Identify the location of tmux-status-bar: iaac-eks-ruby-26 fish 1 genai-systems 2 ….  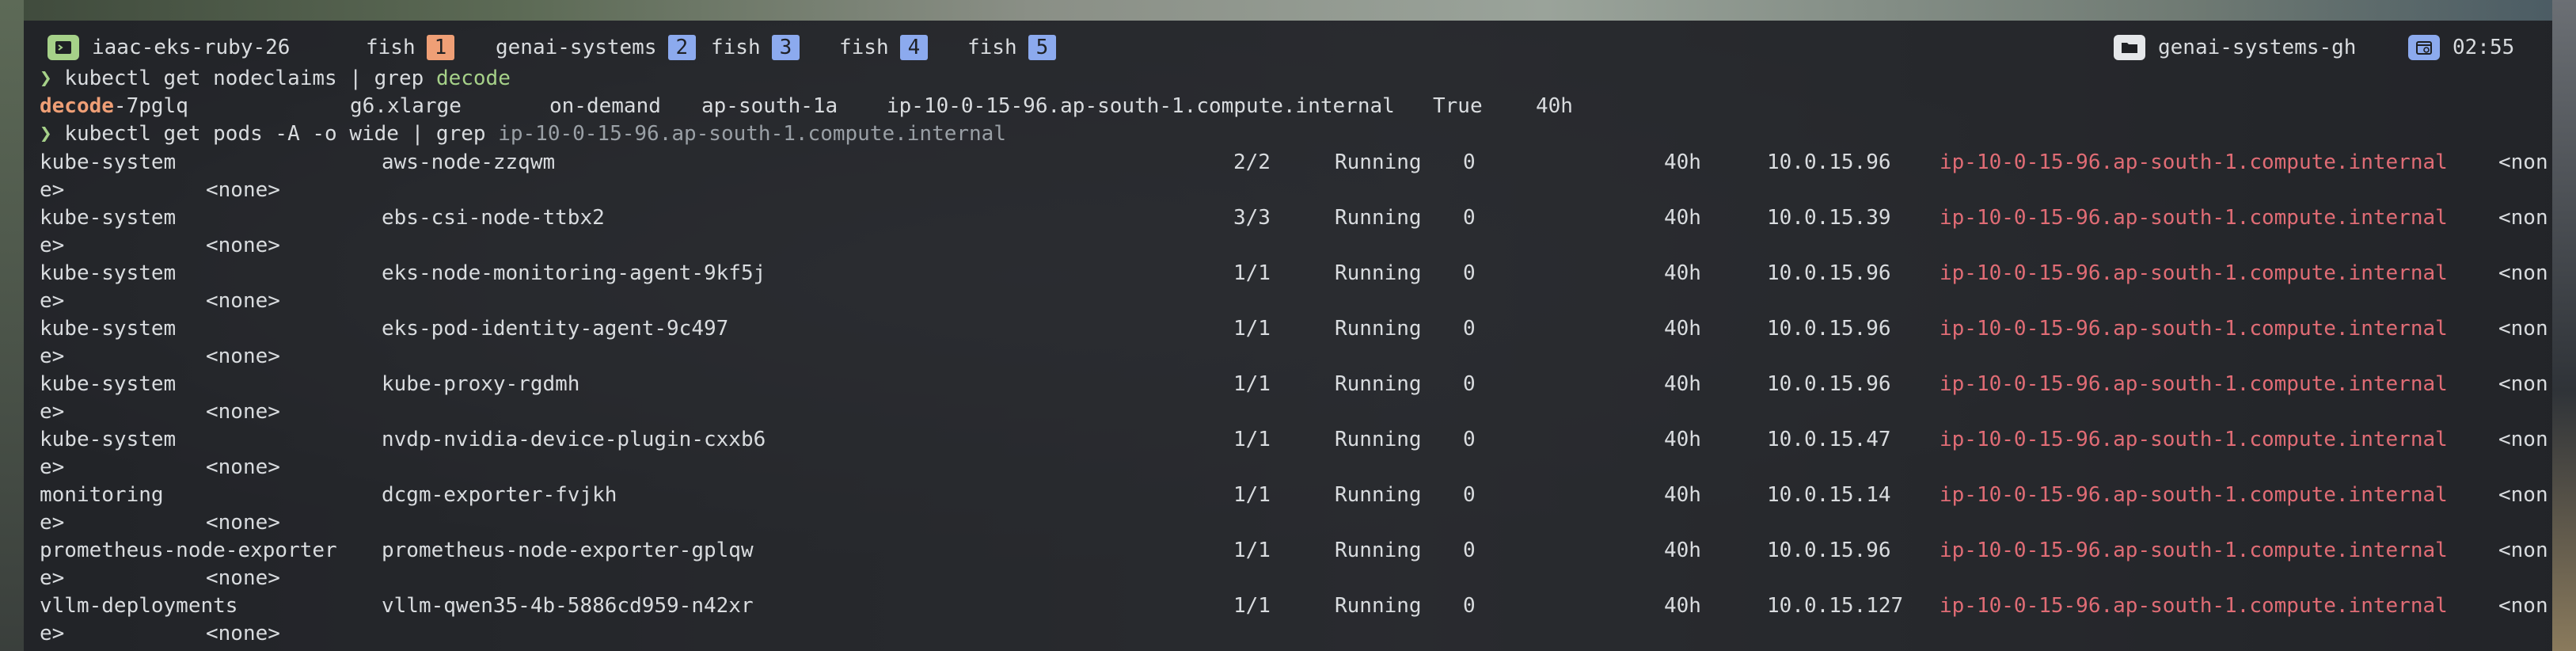
(1288, 47).